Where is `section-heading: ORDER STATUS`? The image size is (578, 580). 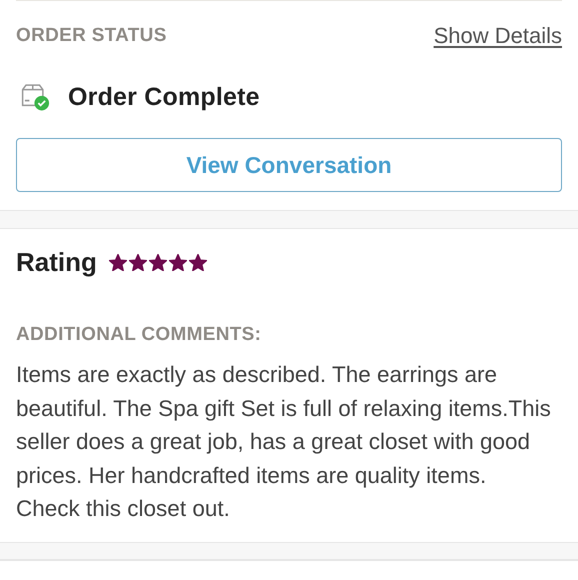
section-heading: ORDER STATUS is located at coordinates (91, 36).